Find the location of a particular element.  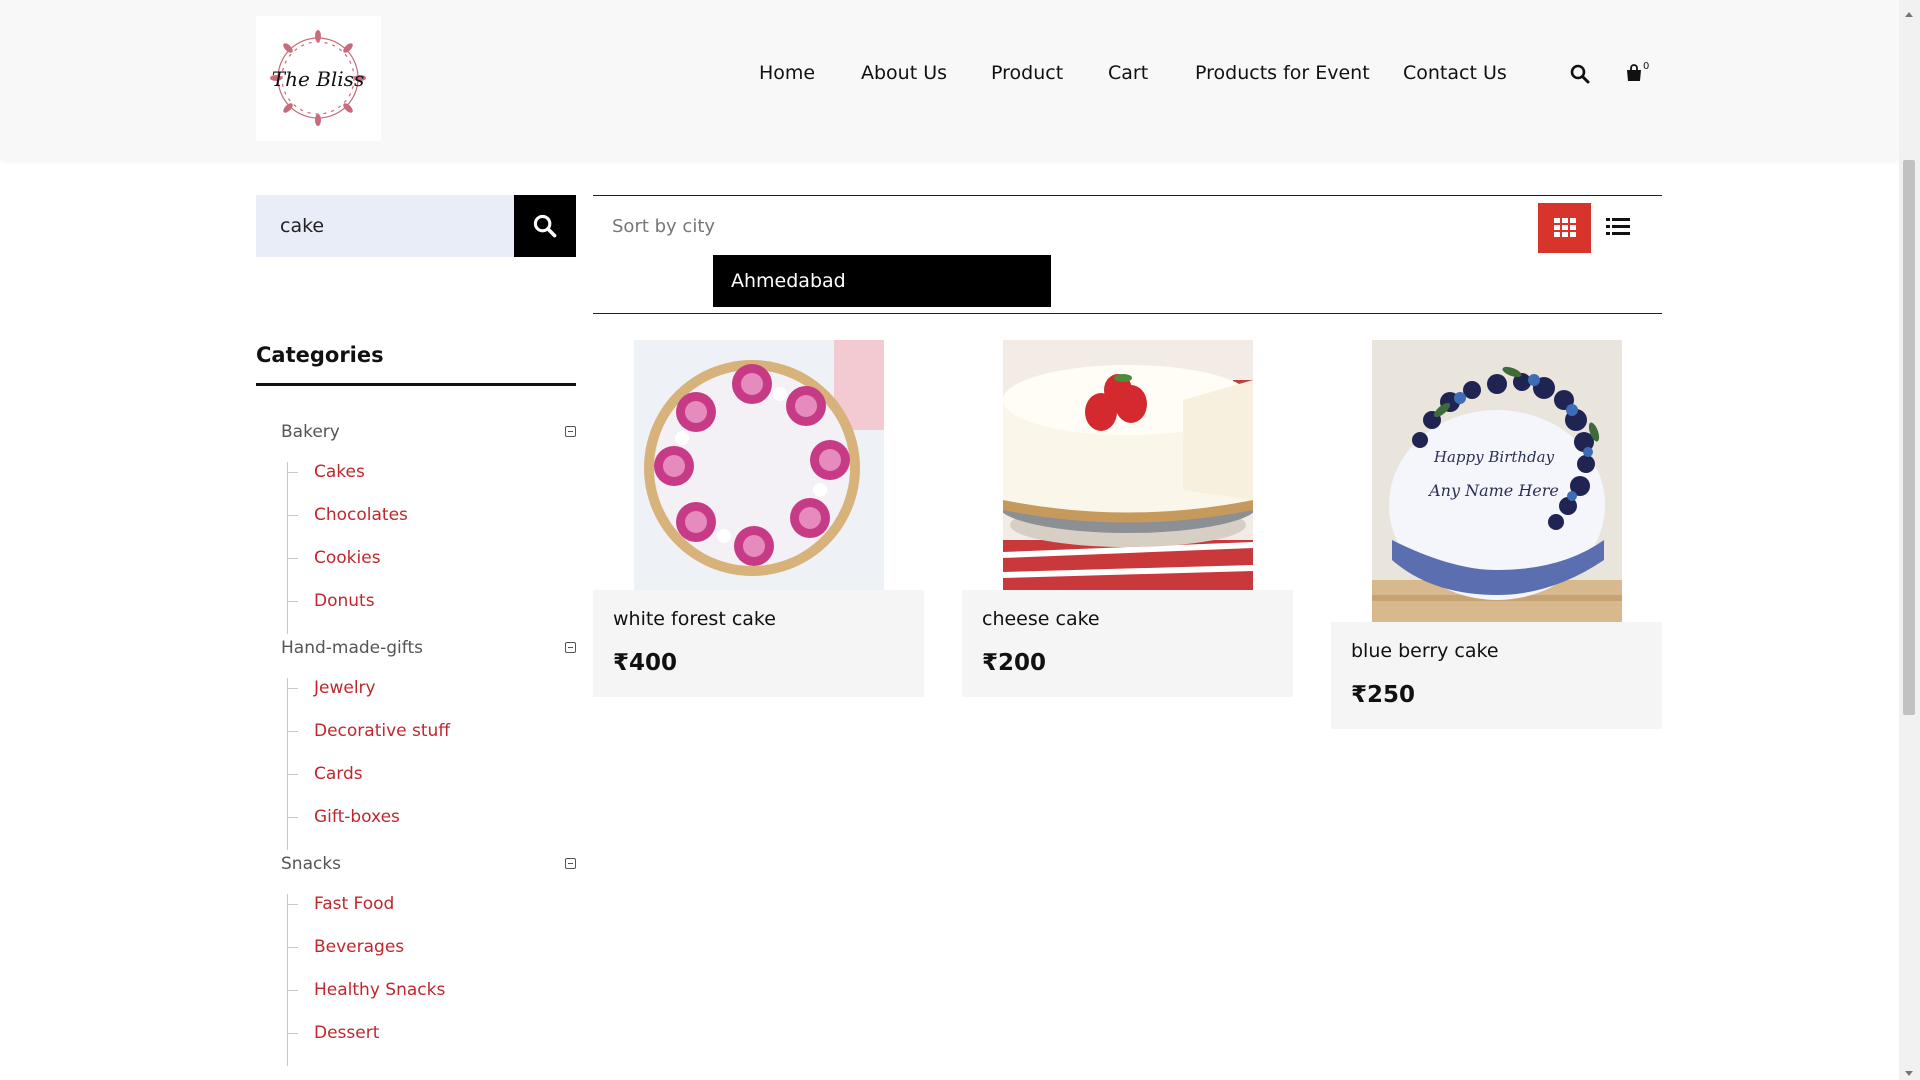

subcategory-item: Gift-boxes is located at coordinates (432, 828).